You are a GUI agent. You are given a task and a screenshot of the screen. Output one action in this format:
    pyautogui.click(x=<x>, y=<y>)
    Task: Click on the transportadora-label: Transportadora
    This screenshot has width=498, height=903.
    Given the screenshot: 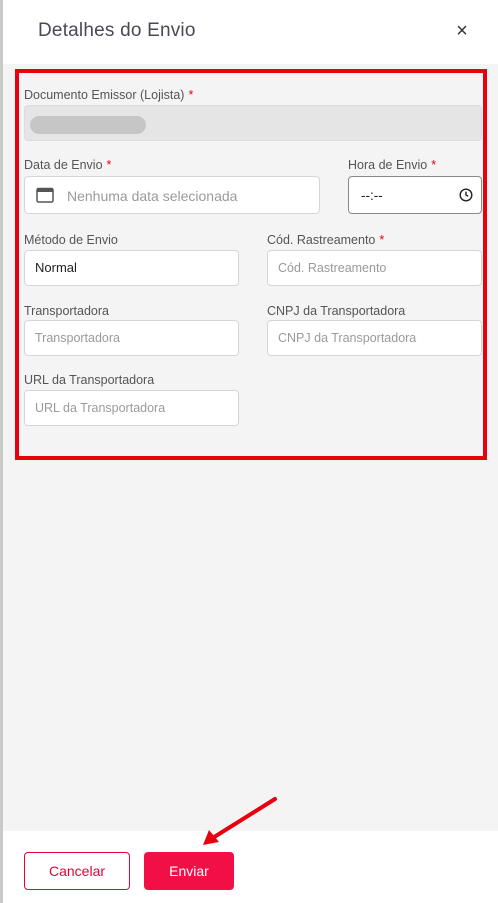 What is the action you would take?
    pyautogui.click(x=66, y=311)
    